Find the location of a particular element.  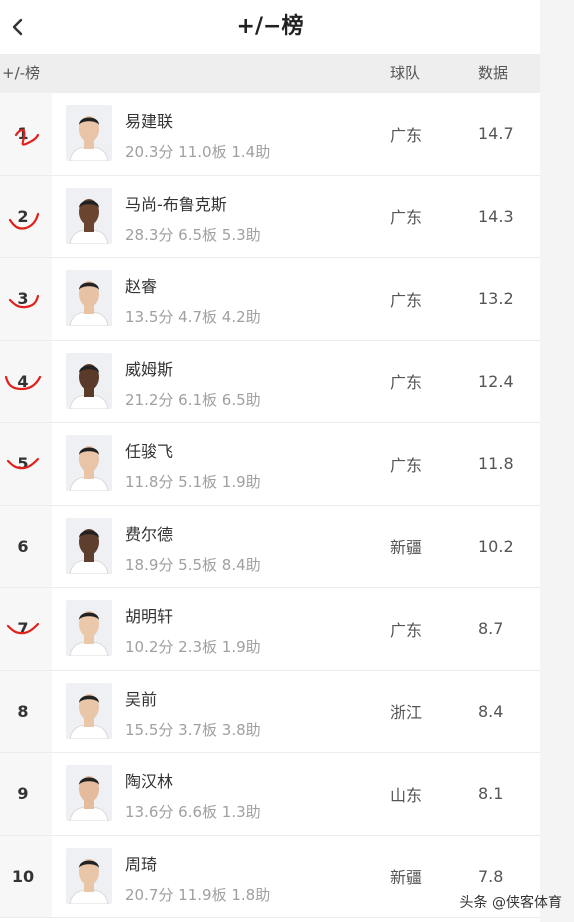

column-header-rank: +/-榜 is located at coordinates (21, 73).